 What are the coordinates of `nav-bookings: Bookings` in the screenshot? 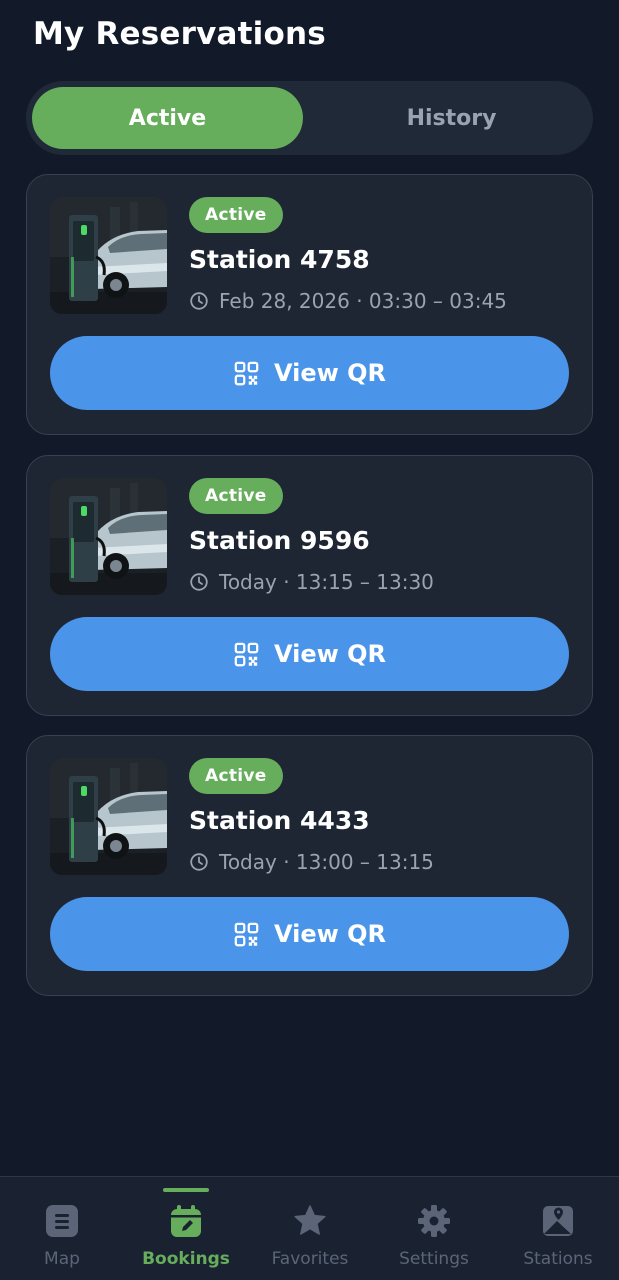 It's located at (186, 1228).